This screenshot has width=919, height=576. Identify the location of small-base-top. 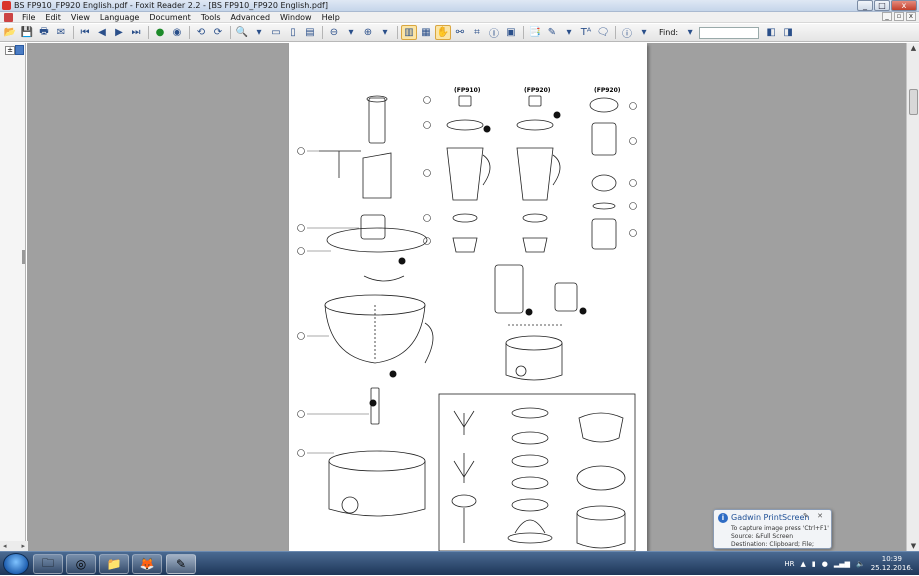
(534, 343).